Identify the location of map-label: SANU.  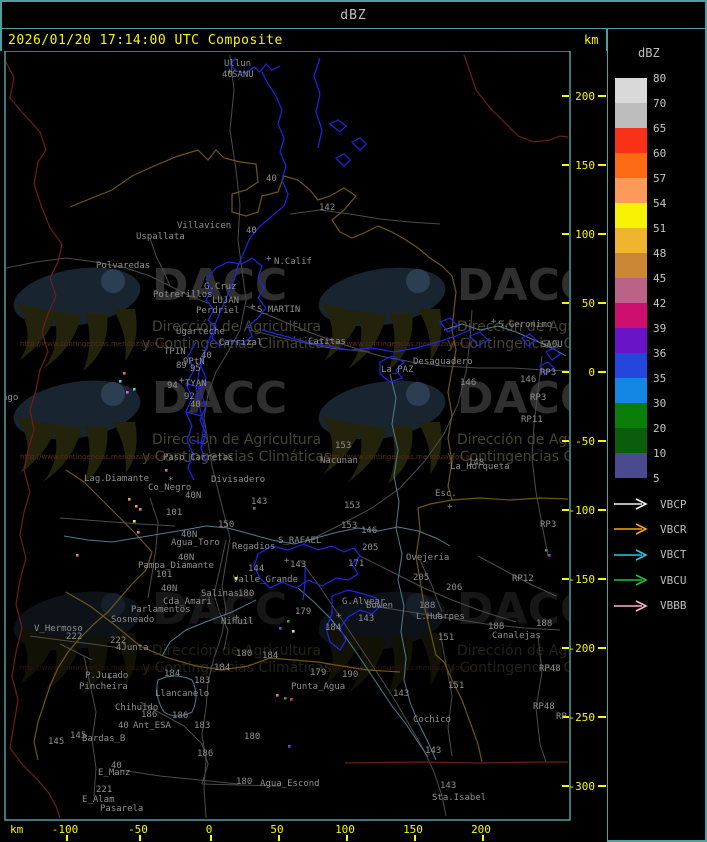
(243, 75).